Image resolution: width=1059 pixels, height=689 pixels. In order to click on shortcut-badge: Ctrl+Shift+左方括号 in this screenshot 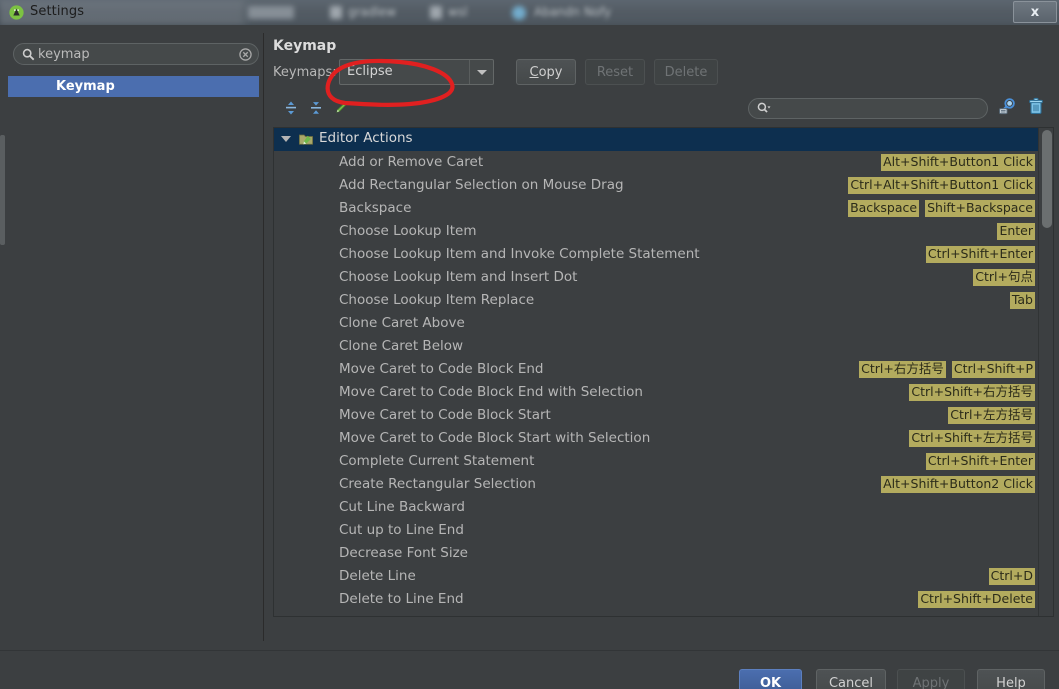, I will do `click(972, 438)`.